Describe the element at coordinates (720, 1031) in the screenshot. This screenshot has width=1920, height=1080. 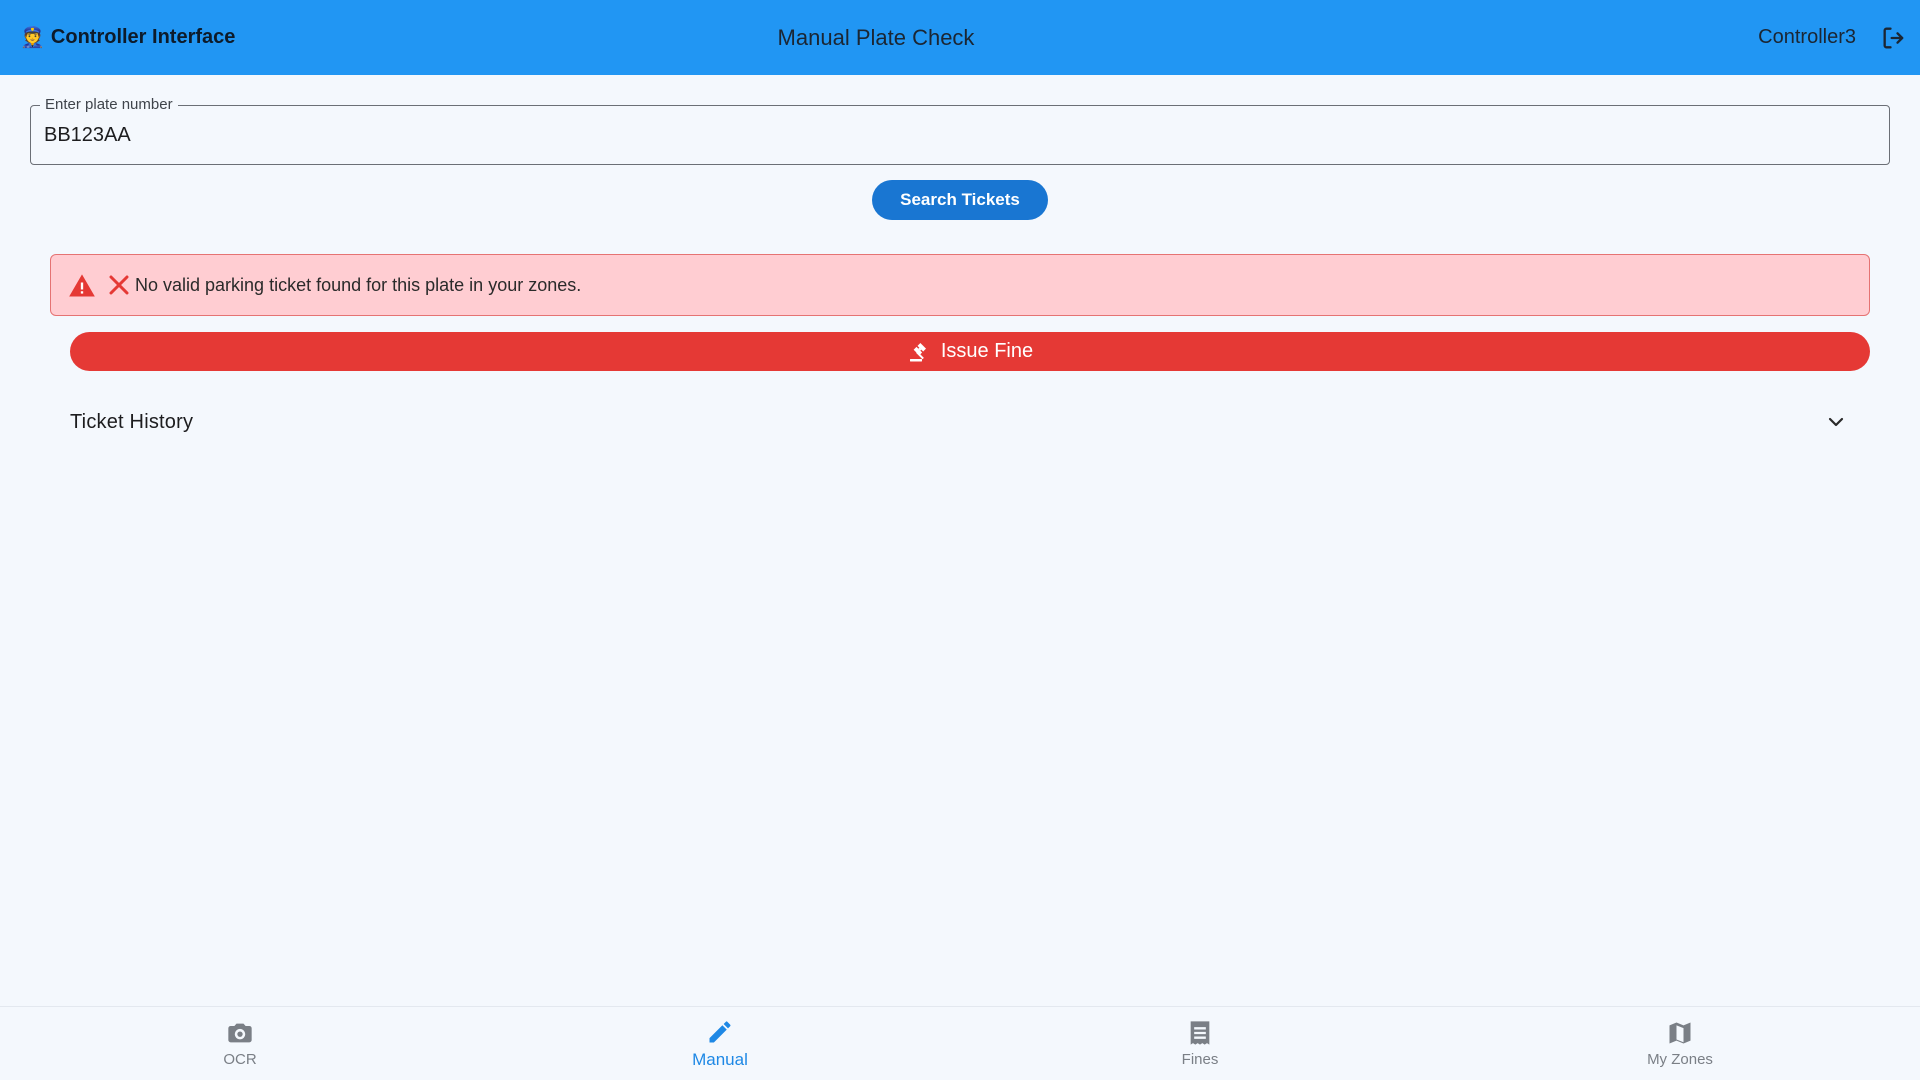
I see `pencil-icon` at that location.